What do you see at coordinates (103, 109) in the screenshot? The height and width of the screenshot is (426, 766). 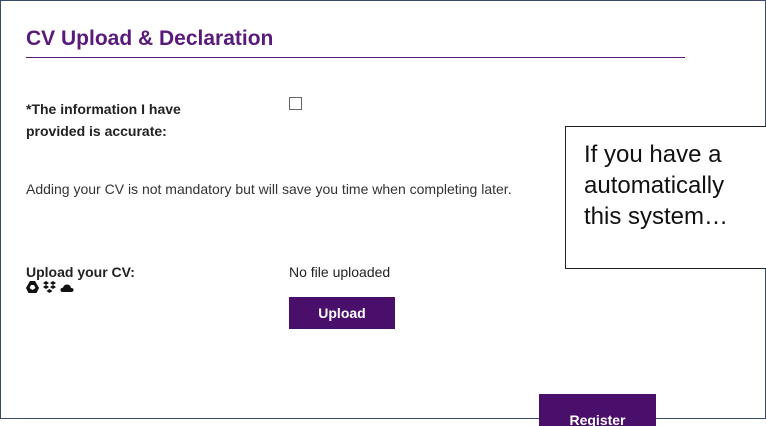 I see `declaration-label-line1: *The information I have` at bounding box center [103, 109].